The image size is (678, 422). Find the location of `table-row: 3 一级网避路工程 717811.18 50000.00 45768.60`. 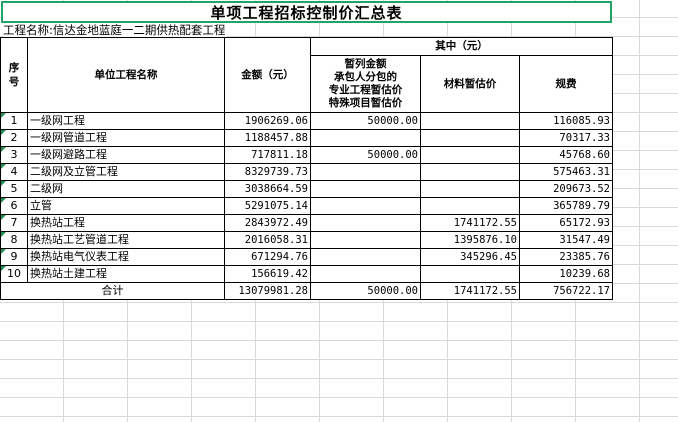

table-row: 3 一级网避路工程 717811.18 50000.00 45768.60 is located at coordinates (306, 155).